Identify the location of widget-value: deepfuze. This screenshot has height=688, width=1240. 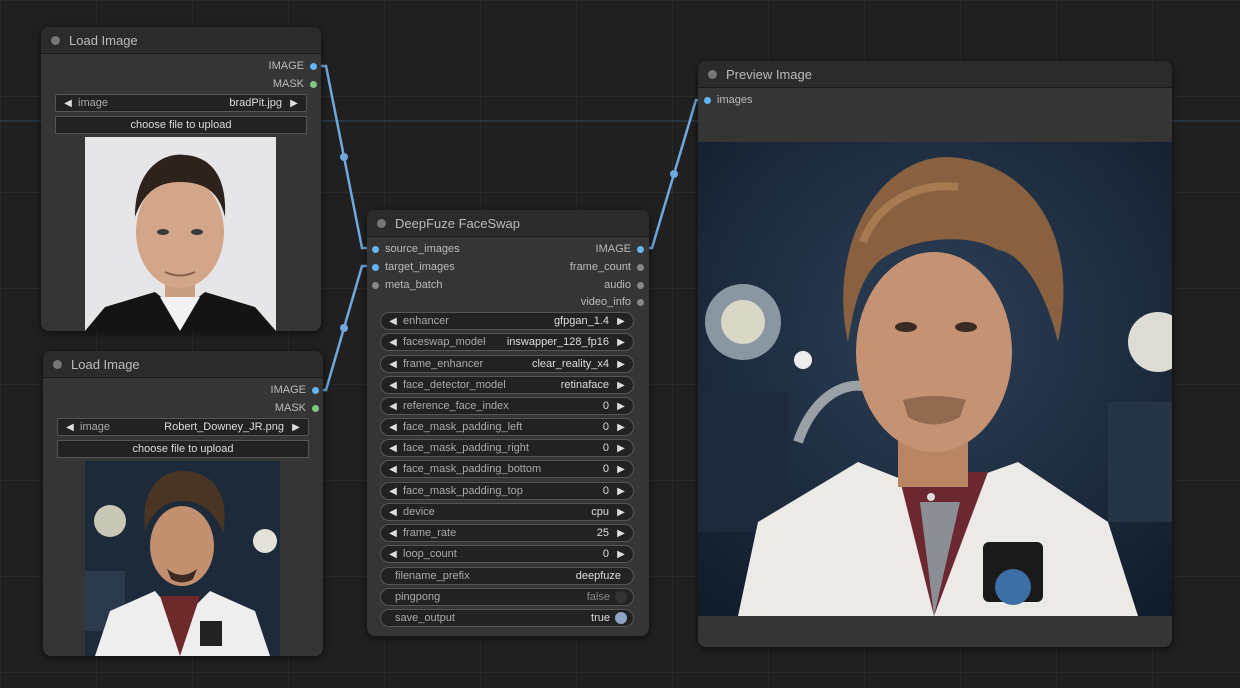
(601, 576).